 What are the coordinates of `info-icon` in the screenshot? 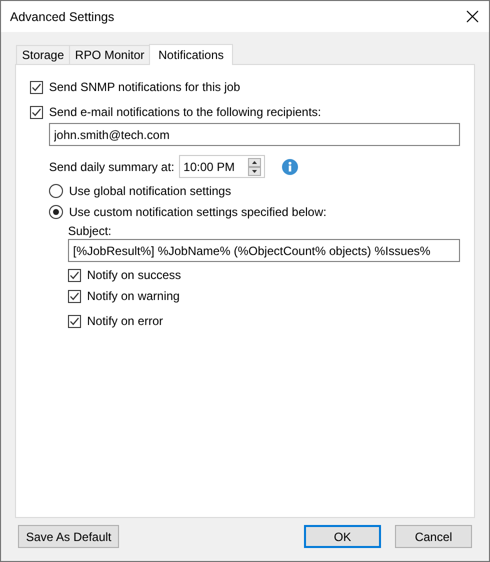 It's located at (290, 166).